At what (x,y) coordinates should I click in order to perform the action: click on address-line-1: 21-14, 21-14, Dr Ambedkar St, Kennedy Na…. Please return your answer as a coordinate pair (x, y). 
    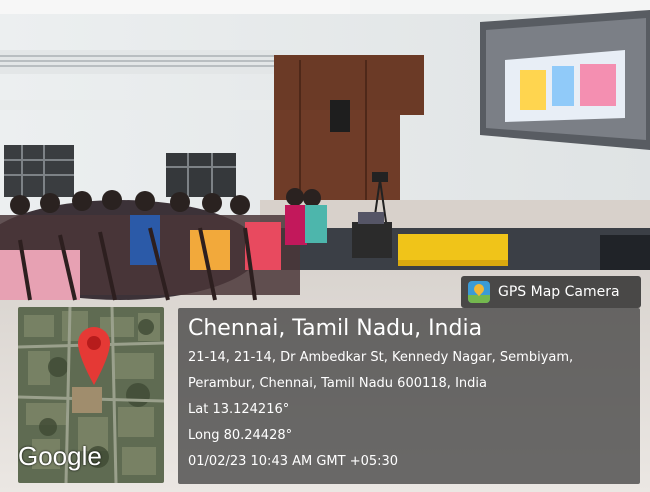
    Looking at the image, I should click on (381, 357).